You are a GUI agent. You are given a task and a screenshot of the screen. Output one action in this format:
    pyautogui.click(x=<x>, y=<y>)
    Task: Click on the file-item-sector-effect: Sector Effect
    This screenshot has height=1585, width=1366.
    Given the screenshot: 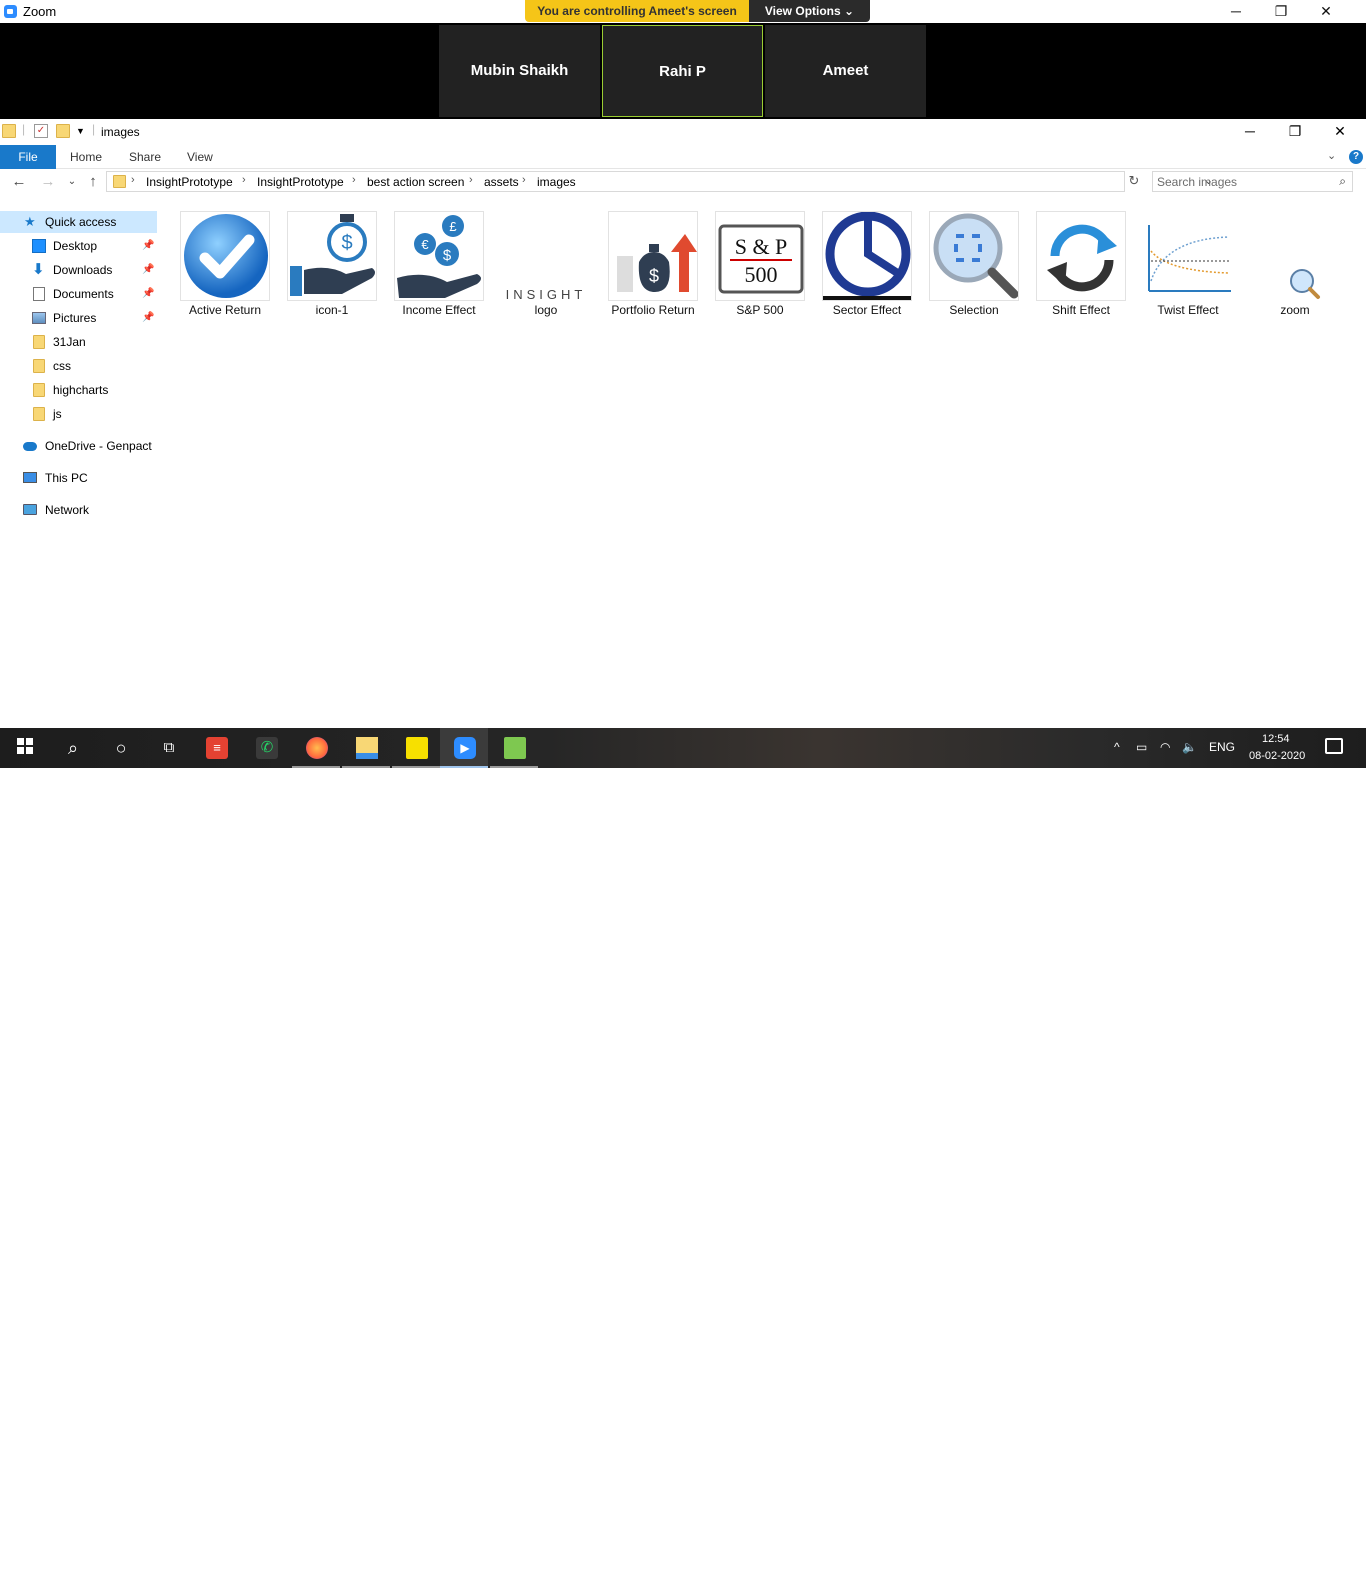 What is the action you would take?
    pyautogui.click(x=864, y=267)
    